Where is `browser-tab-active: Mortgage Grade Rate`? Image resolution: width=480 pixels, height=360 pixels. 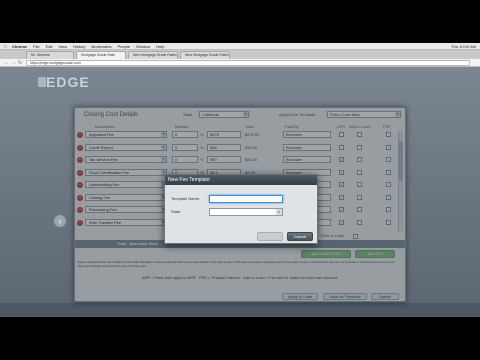
browser-tab-active: Mortgage Grade Rate is located at coordinates (101, 55).